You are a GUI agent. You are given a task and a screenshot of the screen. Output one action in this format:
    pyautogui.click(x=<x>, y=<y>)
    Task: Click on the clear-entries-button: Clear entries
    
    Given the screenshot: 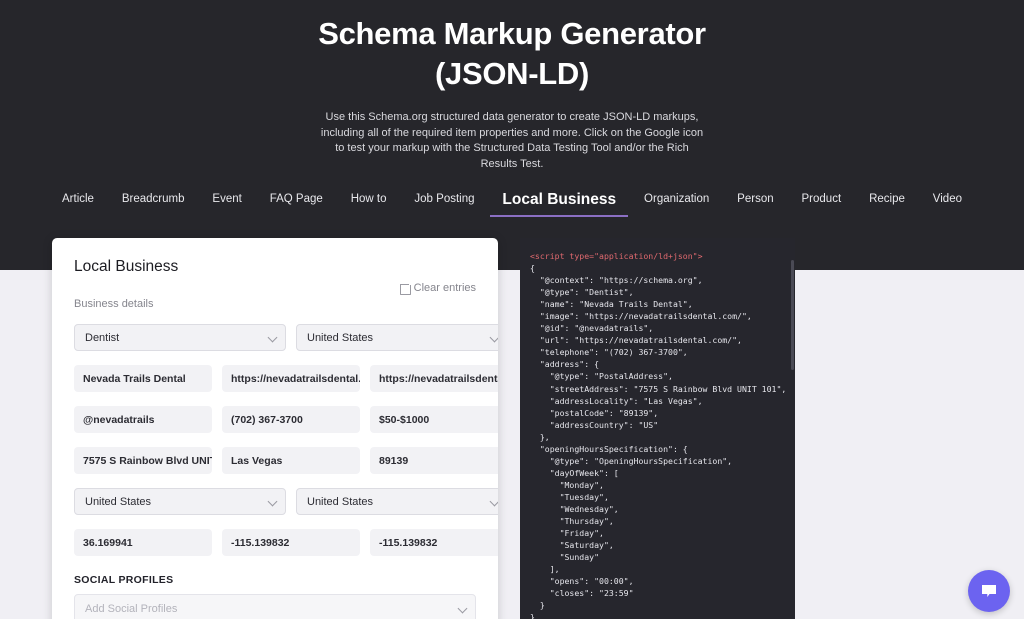 What is the action you would take?
    pyautogui.click(x=437, y=288)
    